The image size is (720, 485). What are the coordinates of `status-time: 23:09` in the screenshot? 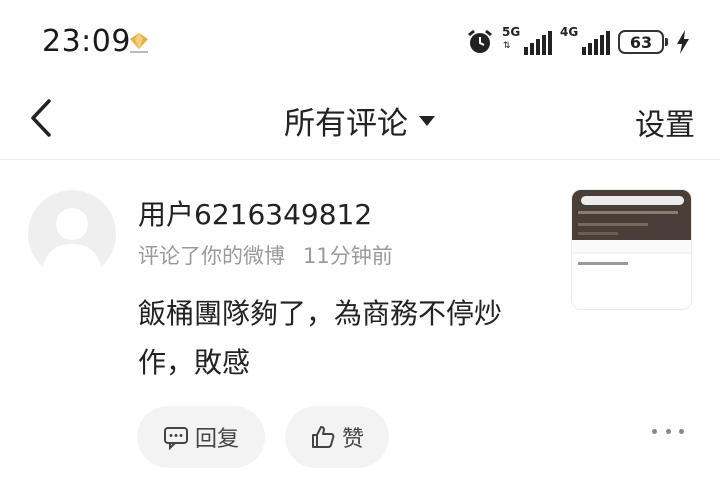 It's located at (86, 41).